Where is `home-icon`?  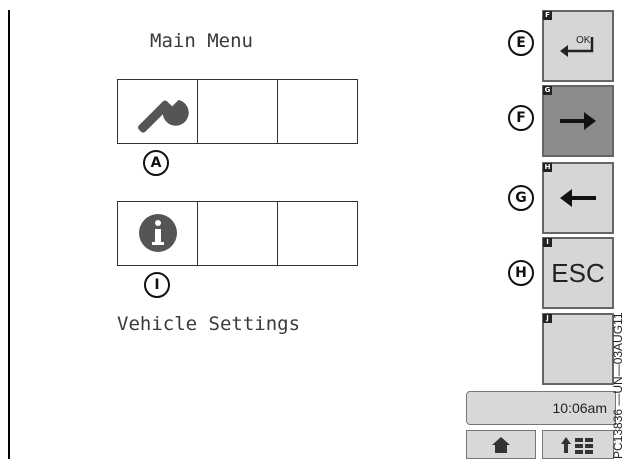
home-icon is located at coordinates (501, 444).